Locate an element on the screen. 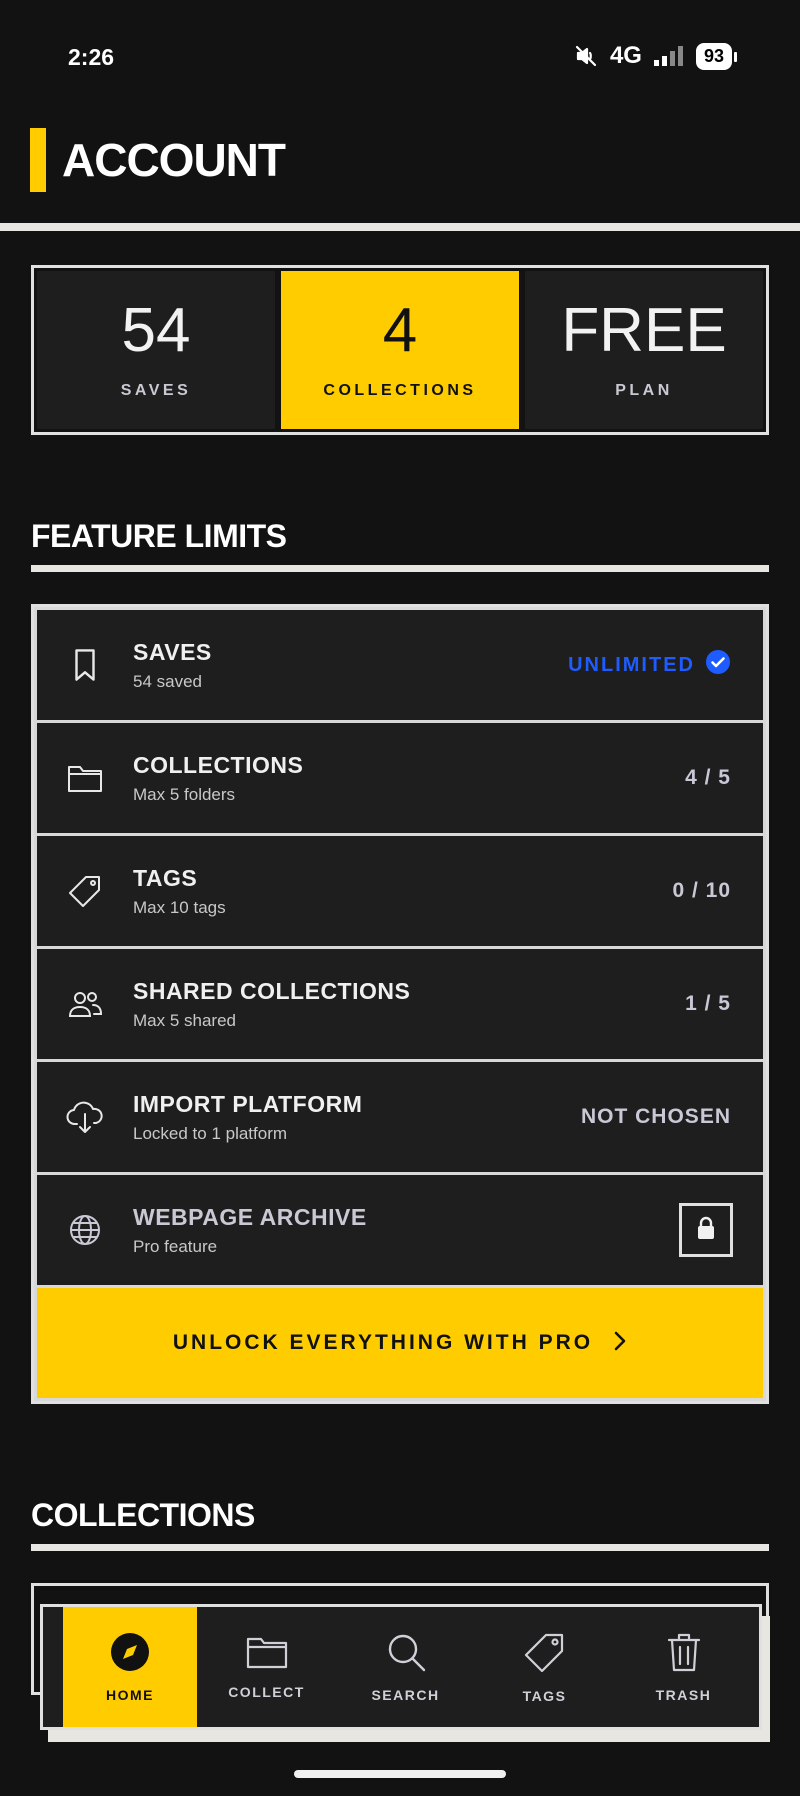  bookmark-icon is located at coordinates (85, 665).